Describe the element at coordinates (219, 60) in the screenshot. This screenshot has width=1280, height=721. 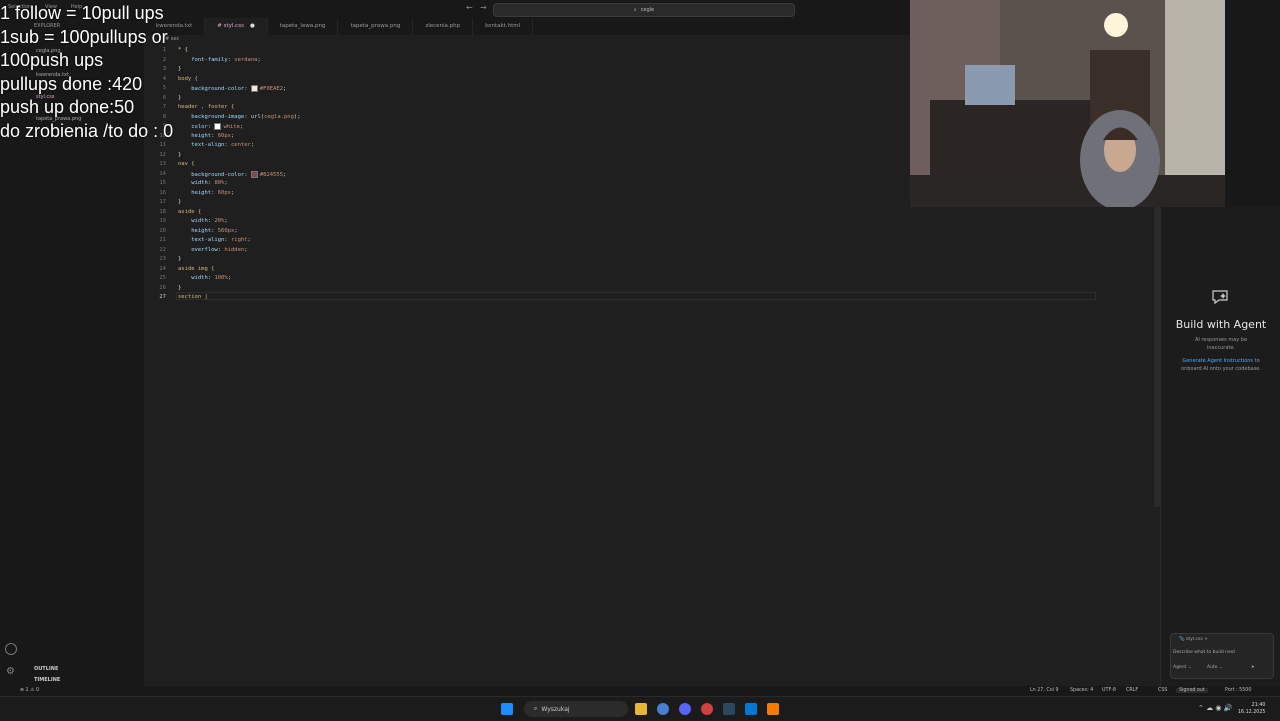
I see `code-line: font-family: verdana;` at that location.